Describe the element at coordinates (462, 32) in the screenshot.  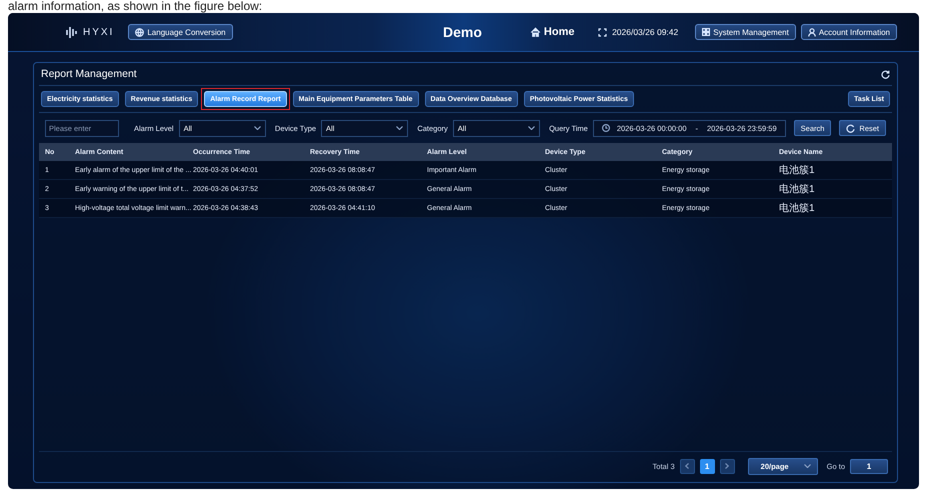
I see `app-title: Demo` at that location.